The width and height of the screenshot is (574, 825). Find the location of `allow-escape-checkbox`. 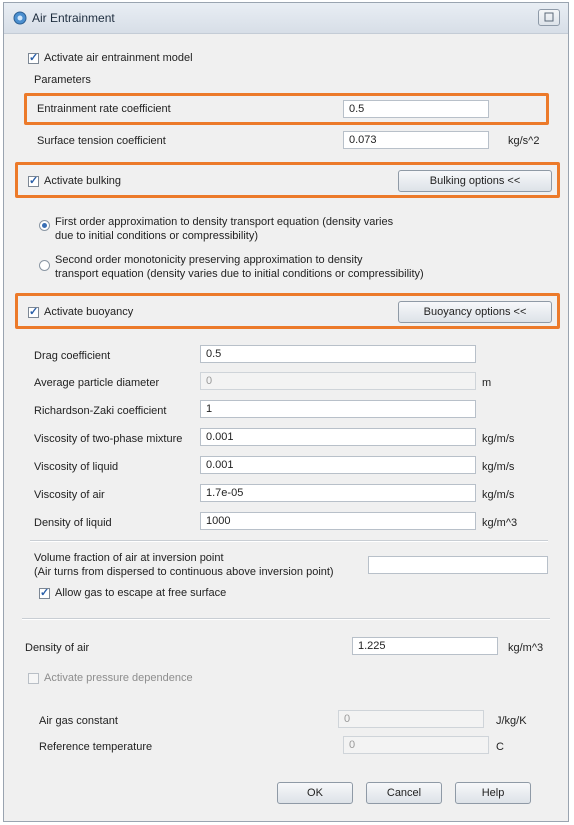

allow-escape-checkbox is located at coordinates (44, 592).